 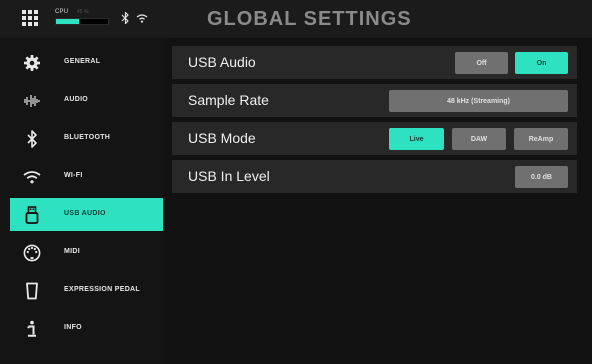 I want to click on usb-mode-live-button: Live, so click(x=416, y=139).